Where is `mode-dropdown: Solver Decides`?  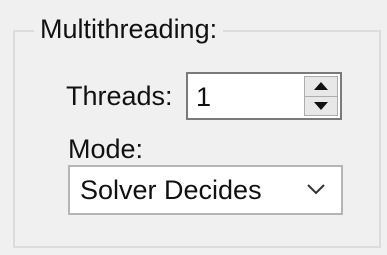
mode-dropdown: Solver Decides is located at coordinates (205, 190).